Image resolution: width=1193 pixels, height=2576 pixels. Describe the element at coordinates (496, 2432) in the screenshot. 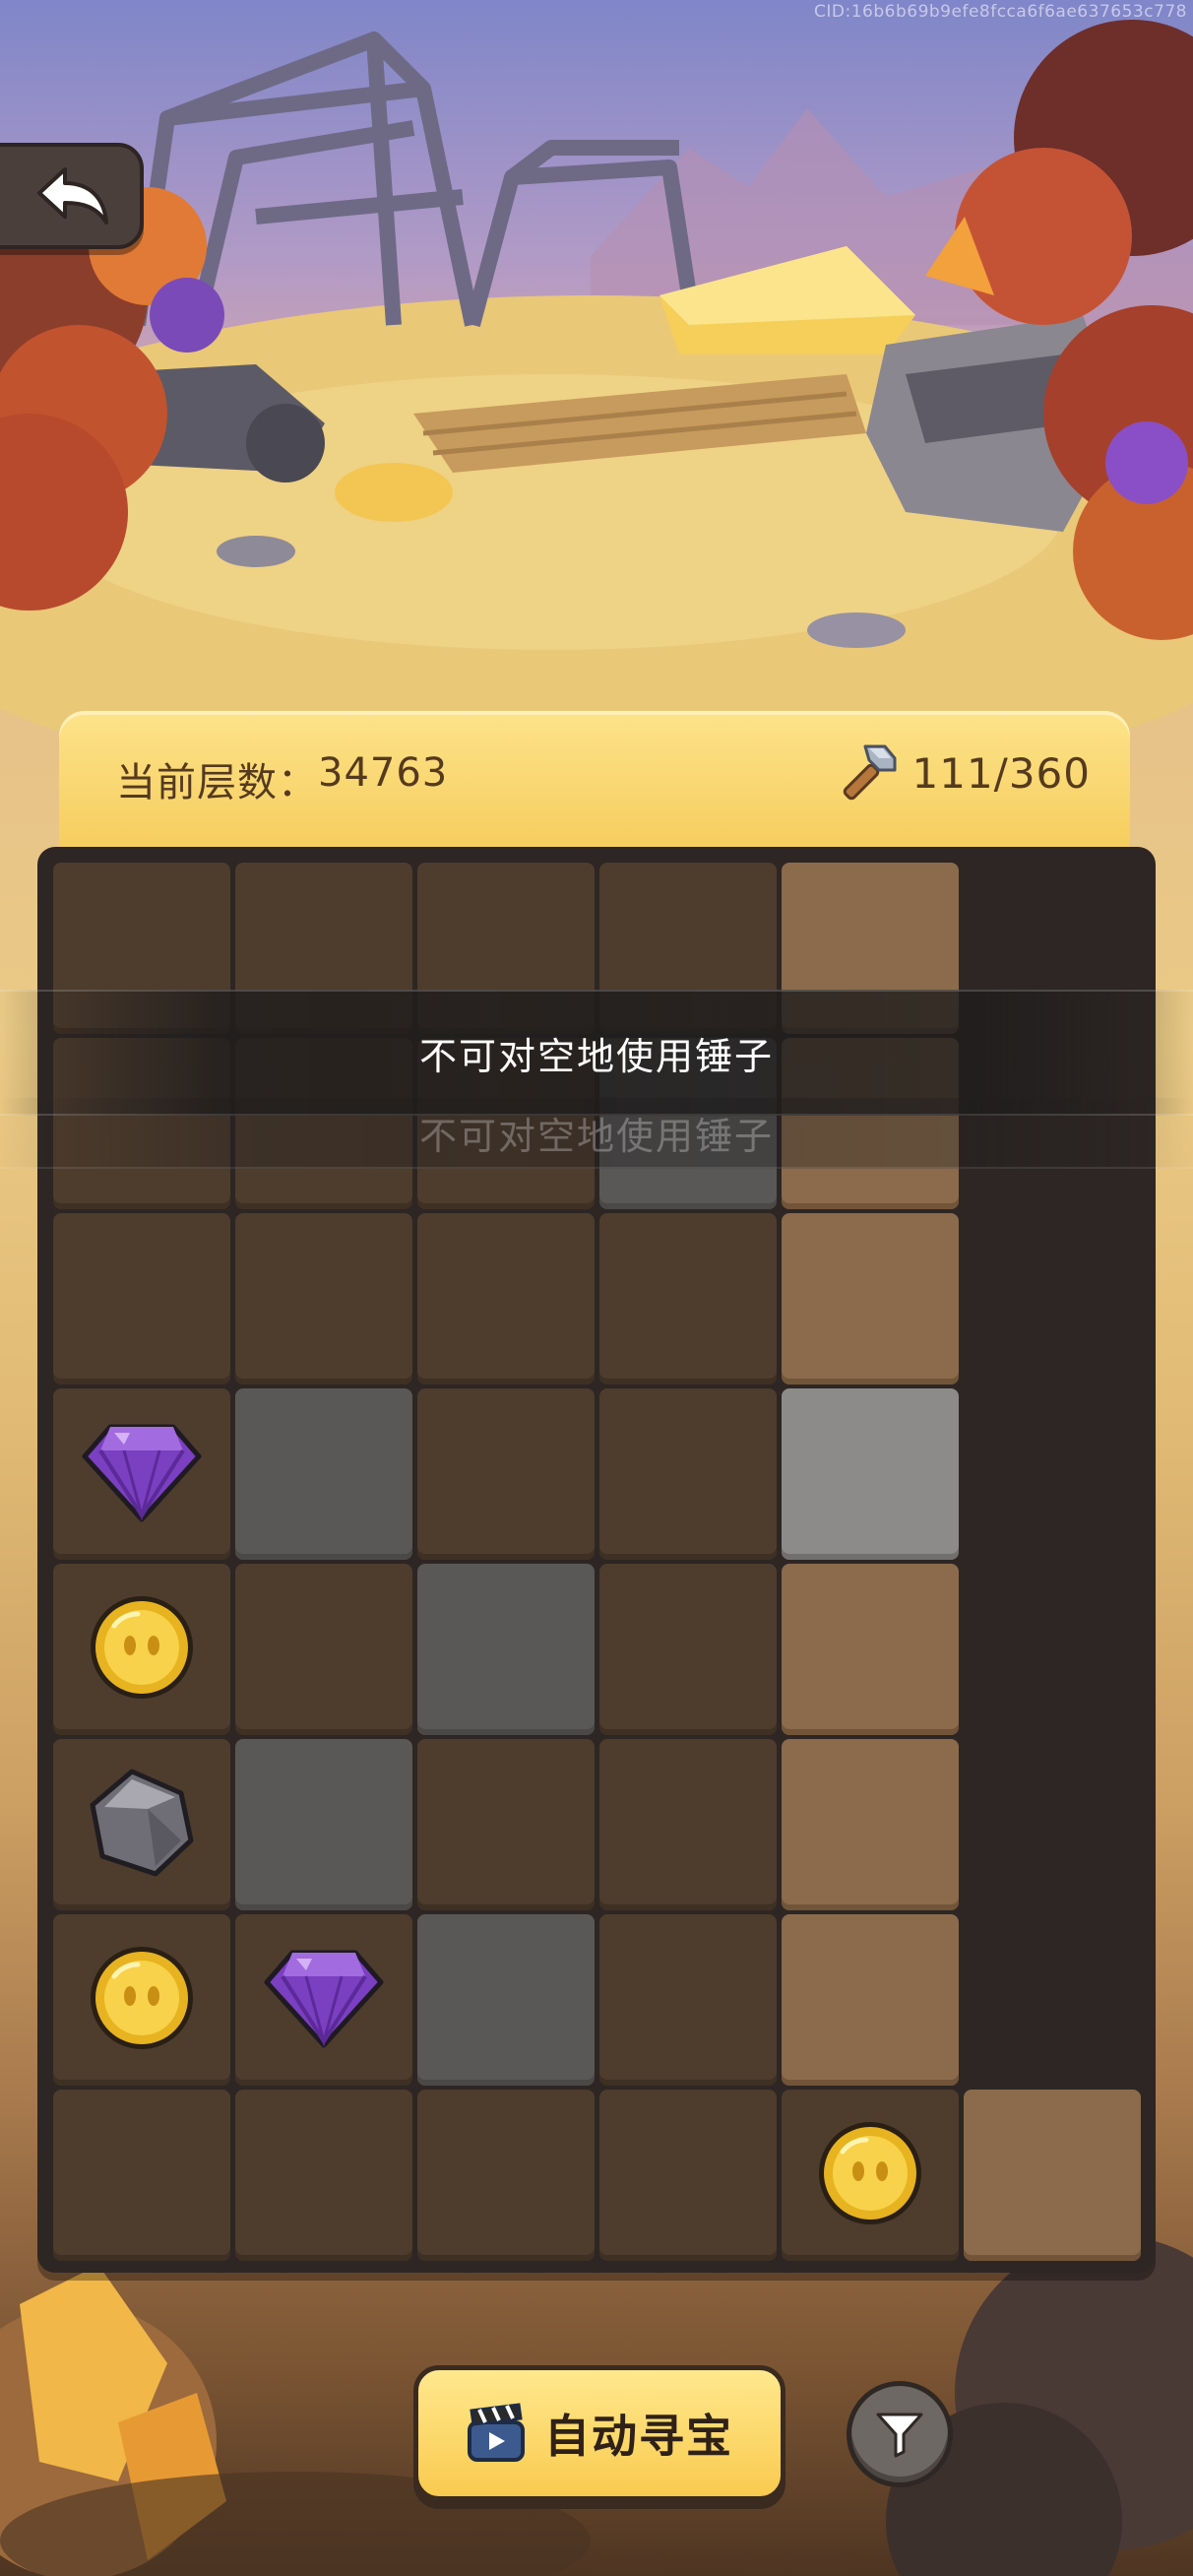

I see `clapperboard-icon` at that location.